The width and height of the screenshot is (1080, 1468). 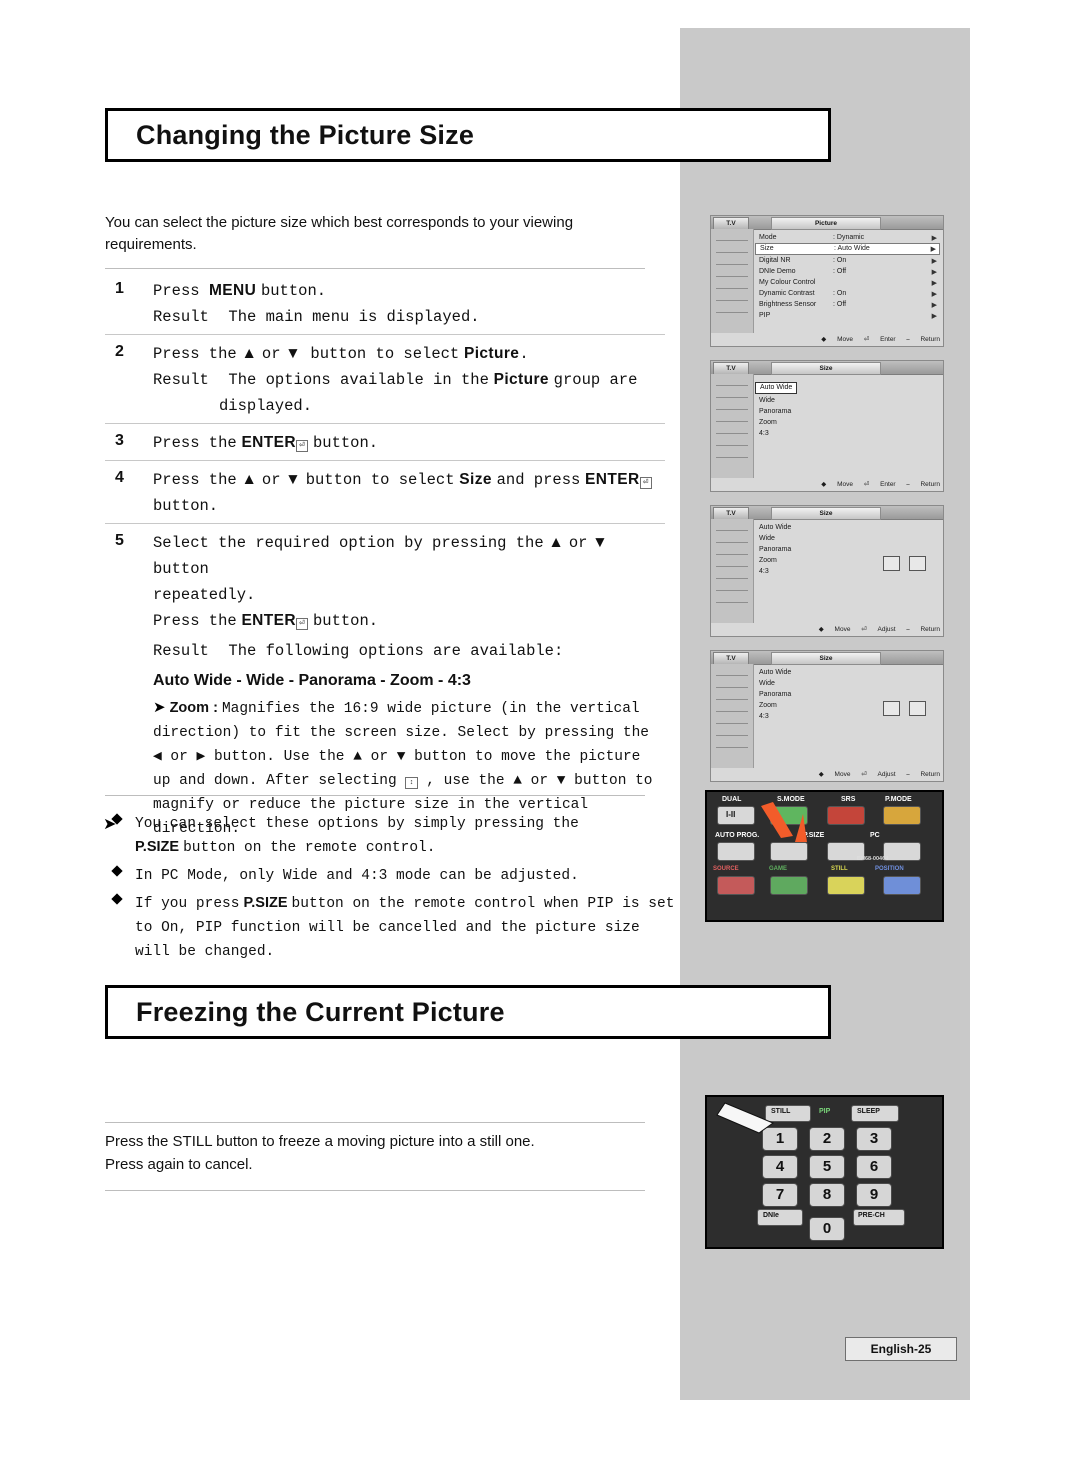 What do you see at coordinates (827, 513) in the screenshot?
I see `osd-title-bar: T.V Size` at bounding box center [827, 513].